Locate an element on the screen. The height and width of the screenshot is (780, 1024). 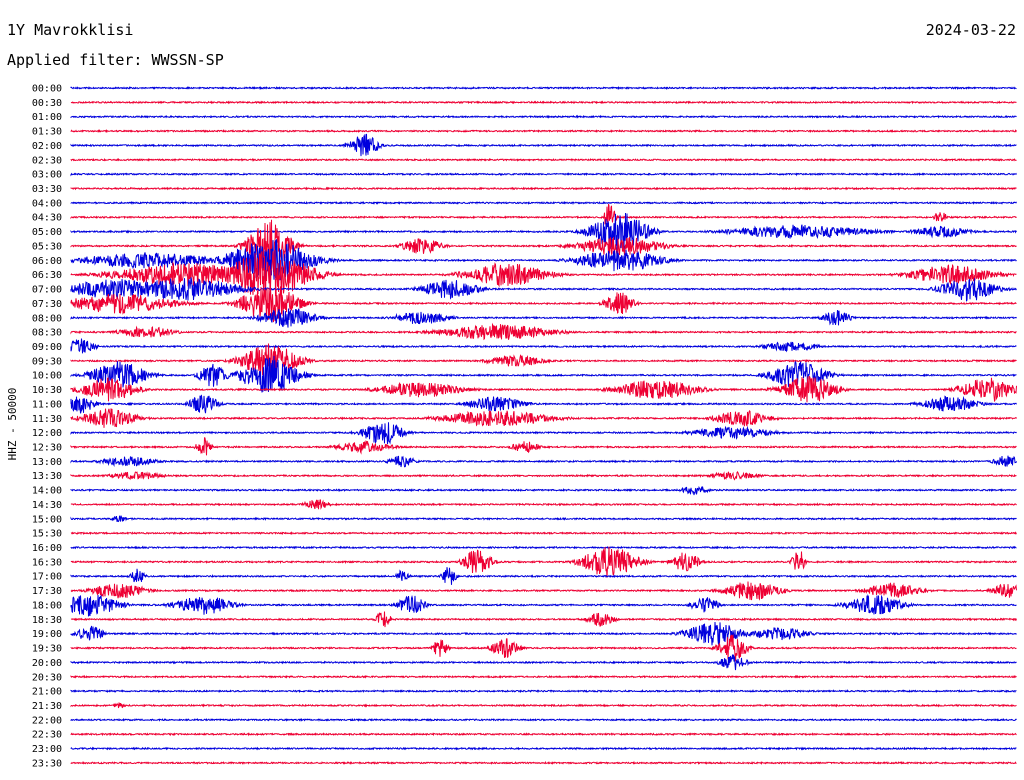
time-label: 05:30 is located at coordinates (47, 246).